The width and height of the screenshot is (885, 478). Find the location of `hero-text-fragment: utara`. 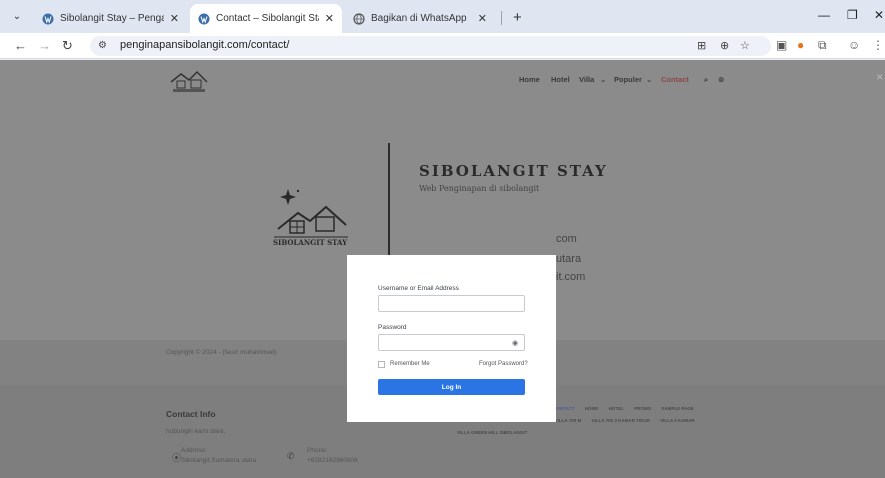

hero-text-fragment: utara is located at coordinates (569, 259).